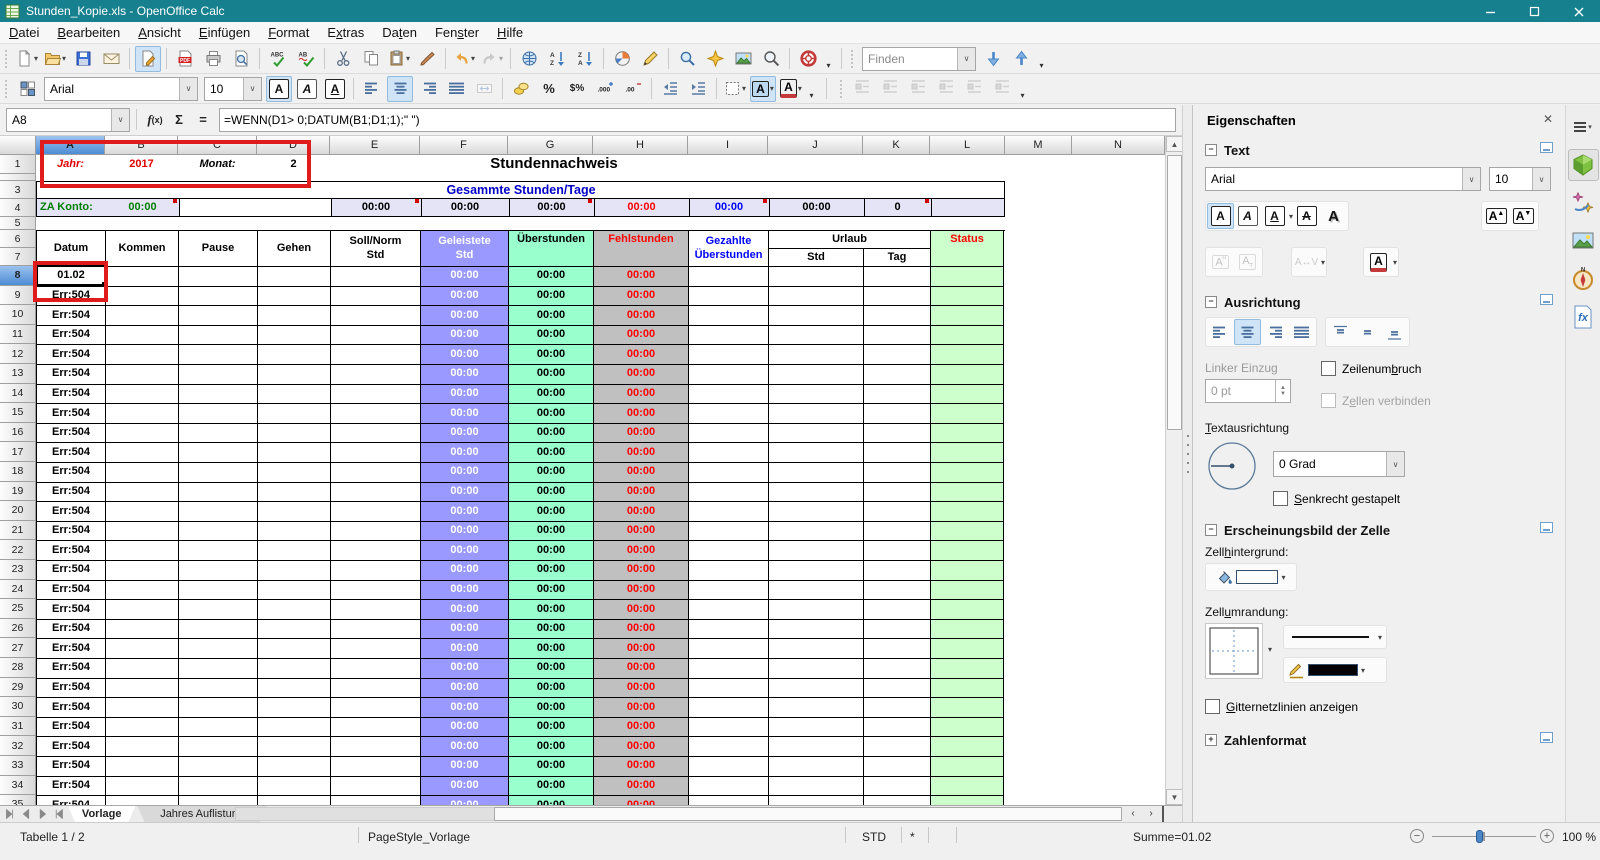  What do you see at coordinates (1379, 530) in the screenshot?
I see `section-cell-appearance: − Erscheinungsbild der Zelle` at bounding box center [1379, 530].